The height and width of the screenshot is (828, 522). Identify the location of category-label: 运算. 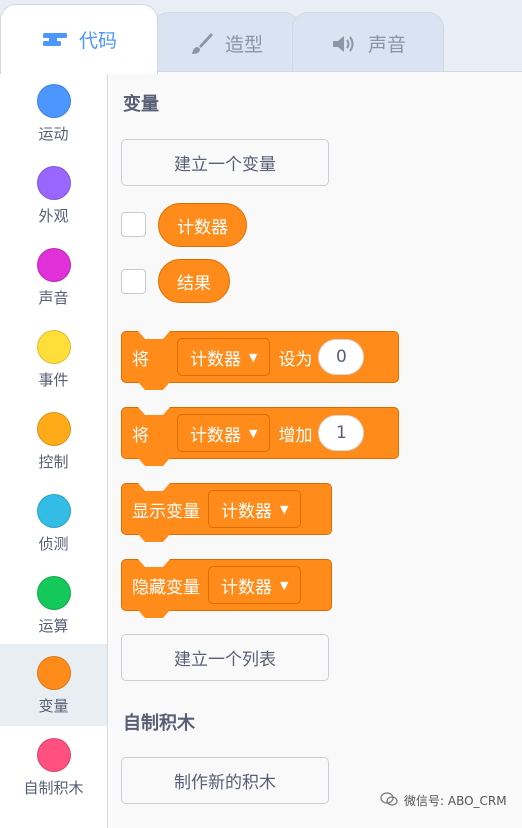
(53, 626).